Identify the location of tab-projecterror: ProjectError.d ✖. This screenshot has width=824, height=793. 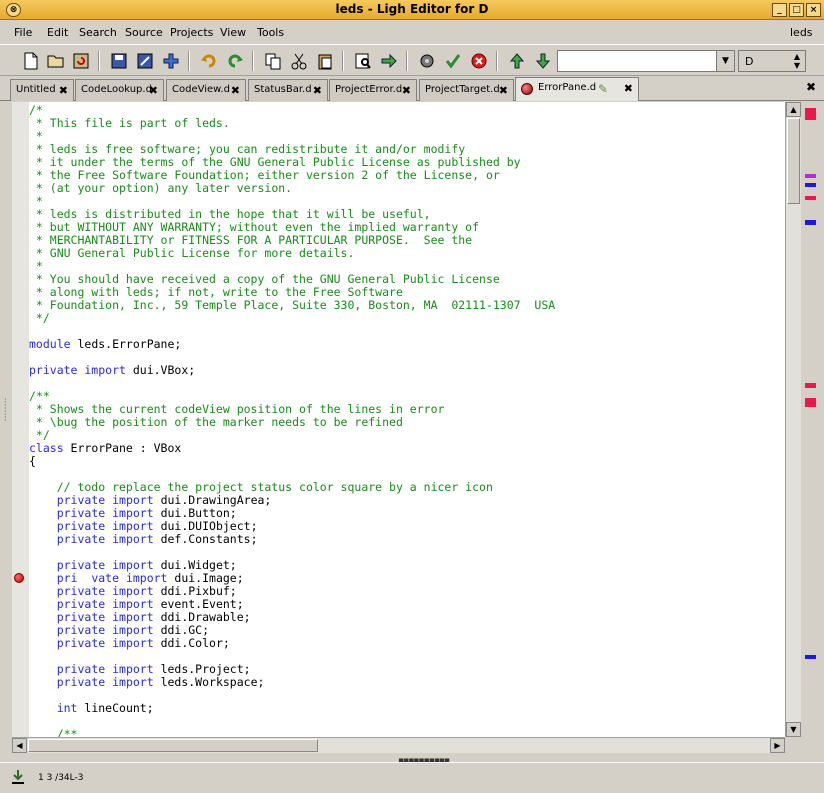
(373, 90).